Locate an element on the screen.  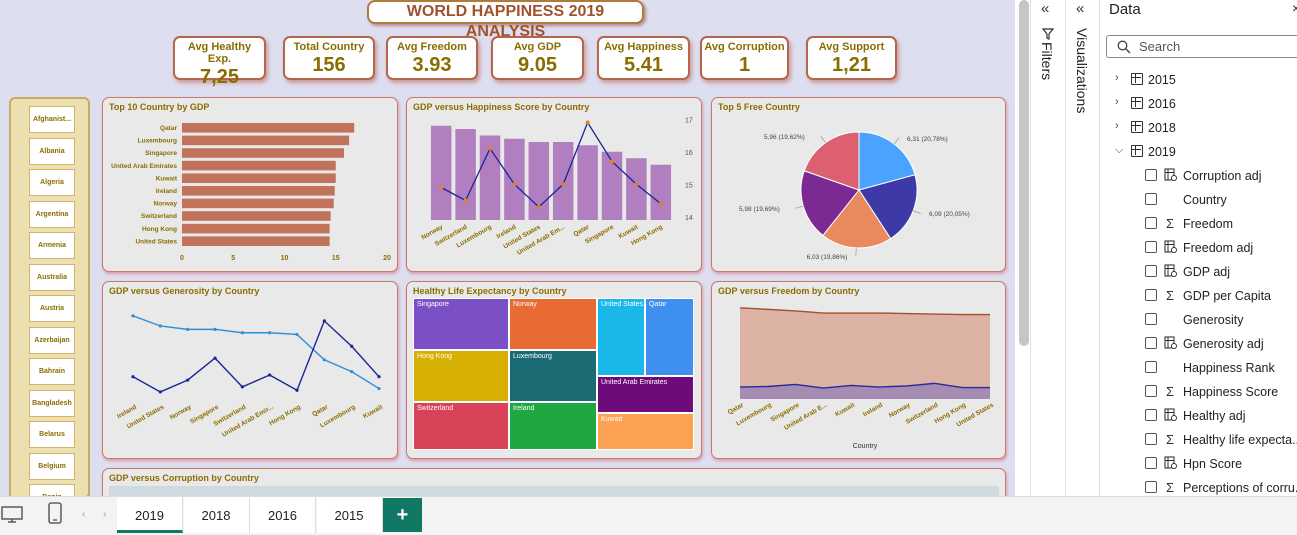
slicer-item: Belarus is located at coordinates (52, 434).